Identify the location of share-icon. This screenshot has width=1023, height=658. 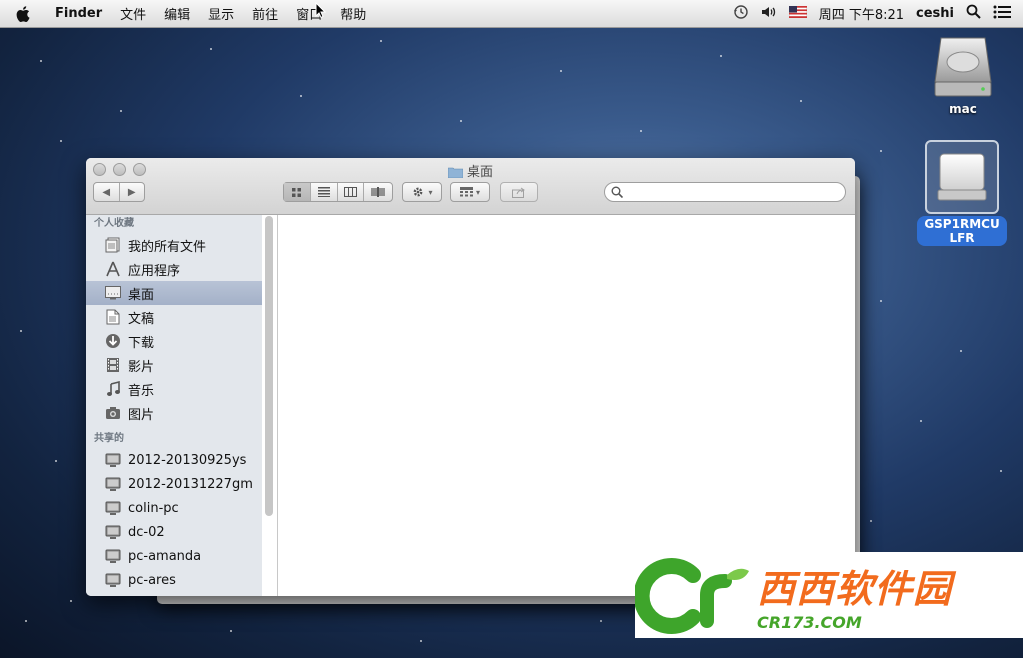
(519, 192).